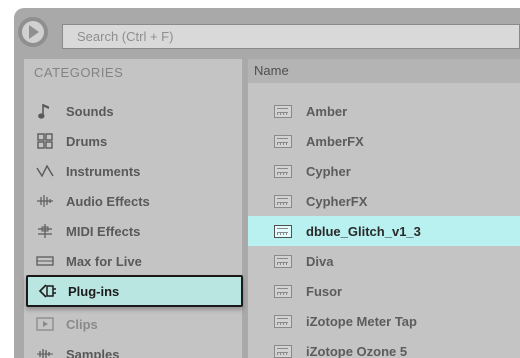  What do you see at coordinates (384, 111) in the screenshot?
I see `list-item: Amber` at bounding box center [384, 111].